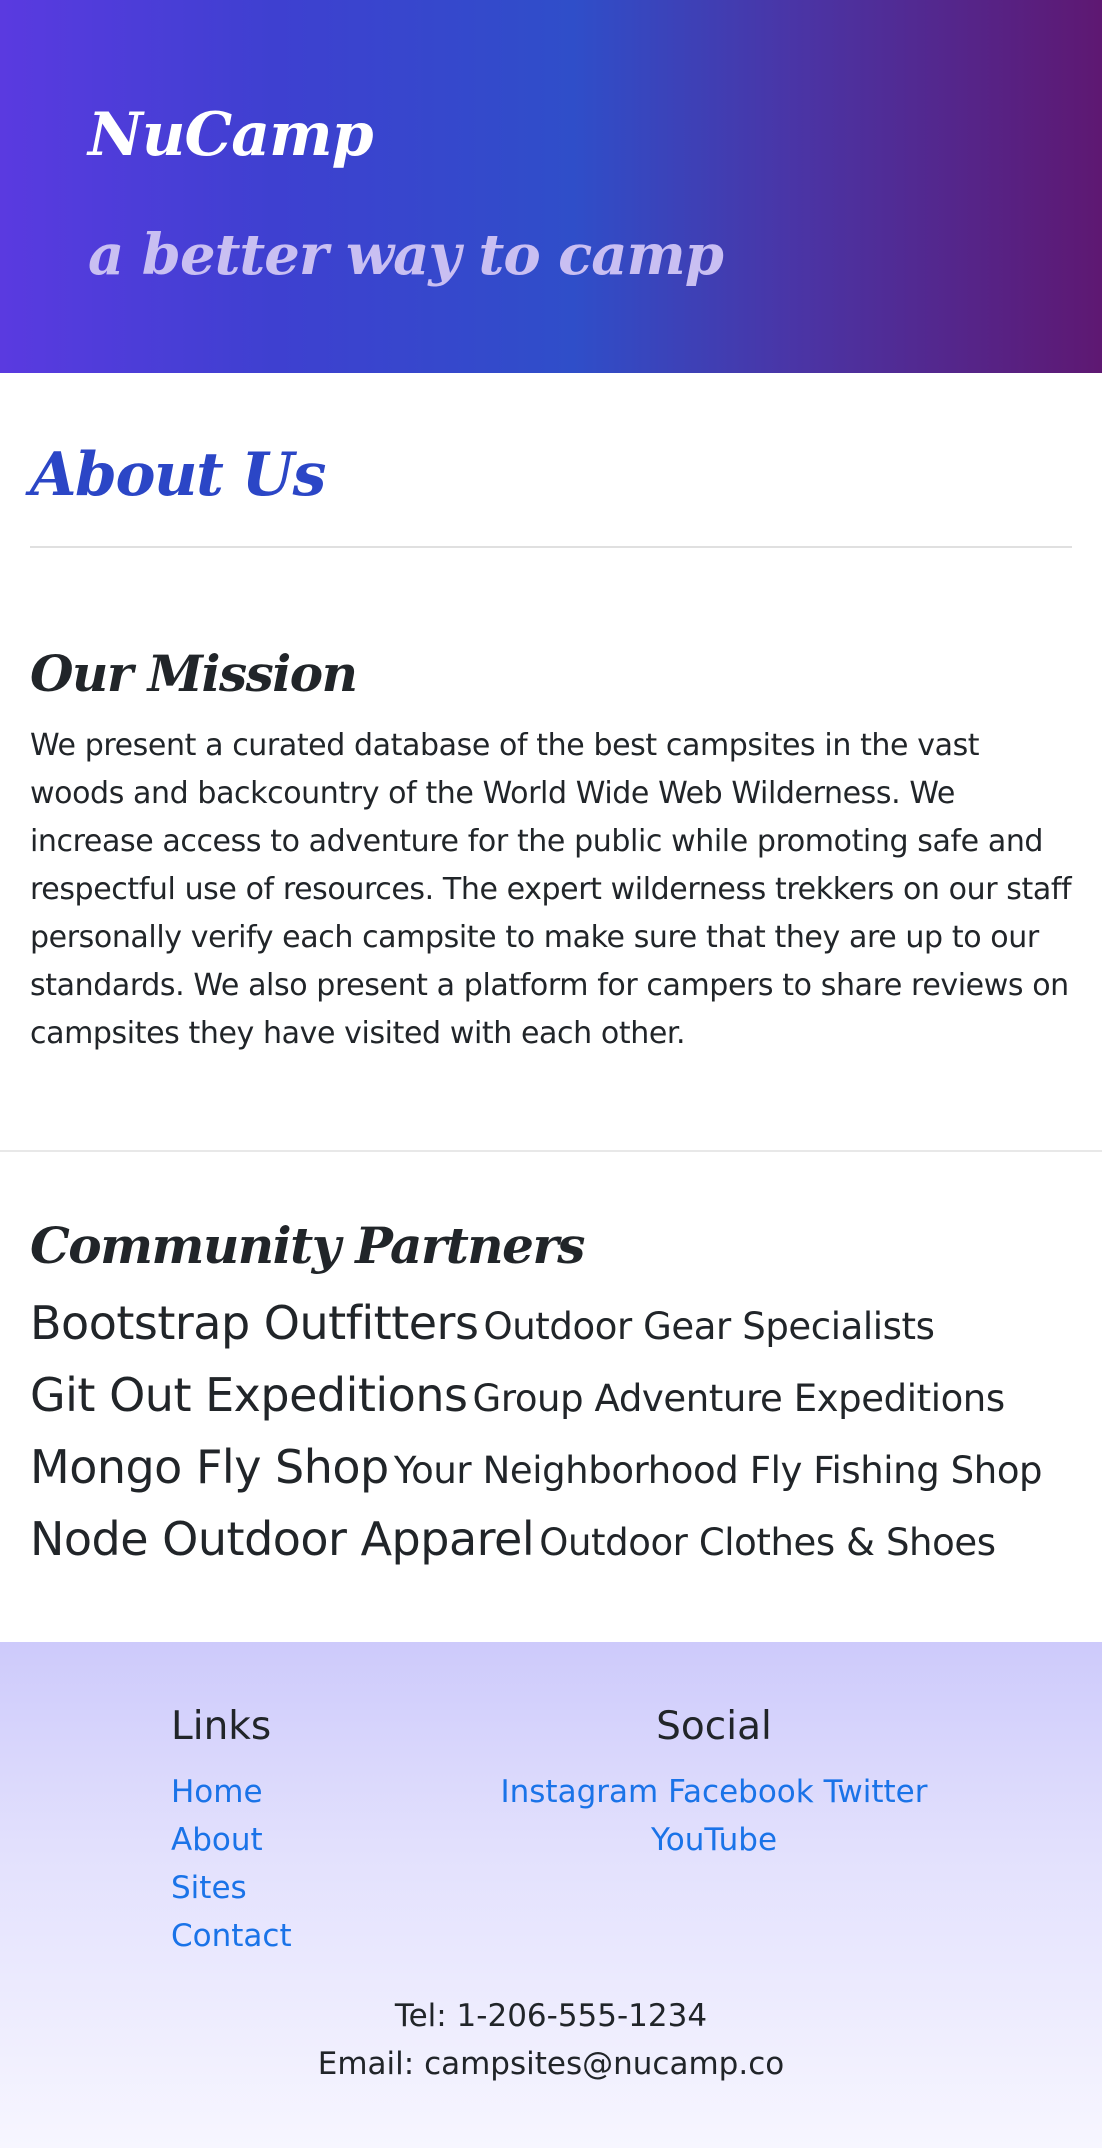 Image resolution: width=1102 pixels, height=2148 pixels. What do you see at coordinates (739, 1398) in the screenshot?
I see `partner-description: Group Adventure Expeditions` at bounding box center [739, 1398].